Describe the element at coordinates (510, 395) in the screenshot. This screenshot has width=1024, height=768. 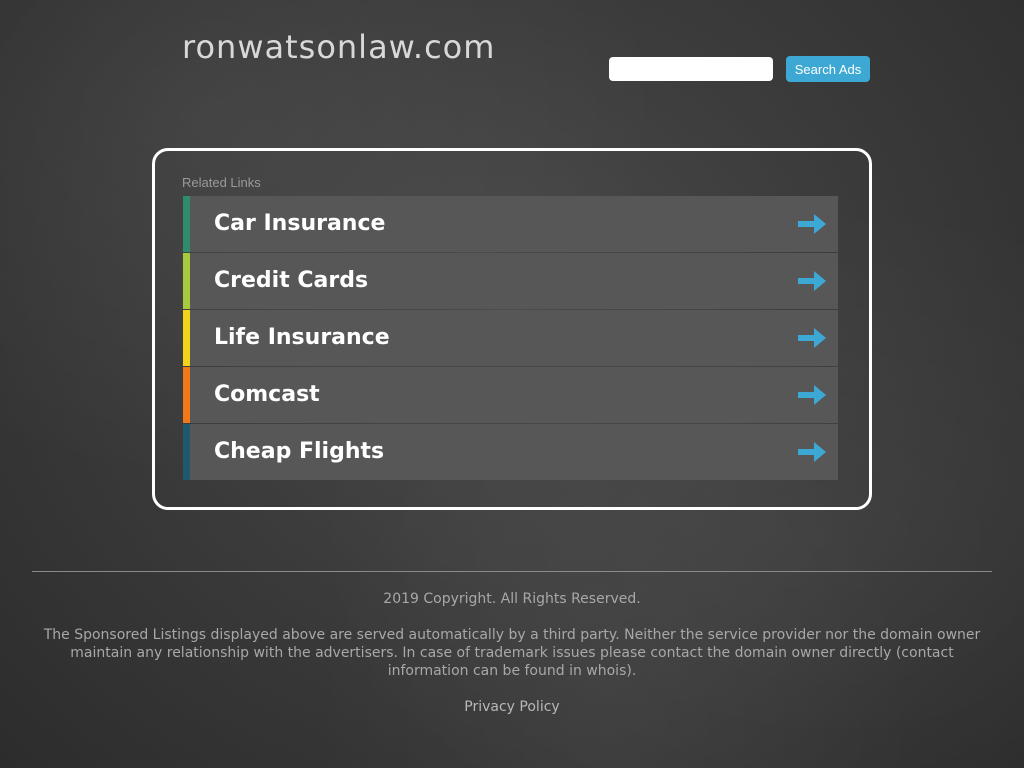
I see `related-link-comcast: Comcast` at that location.